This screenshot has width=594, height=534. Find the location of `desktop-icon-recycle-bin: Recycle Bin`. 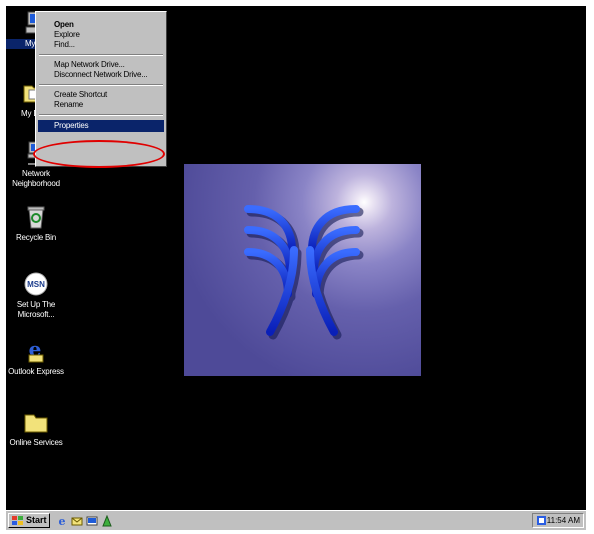

desktop-icon-recycle-bin: Recycle Bin is located at coordinates (36, 223).